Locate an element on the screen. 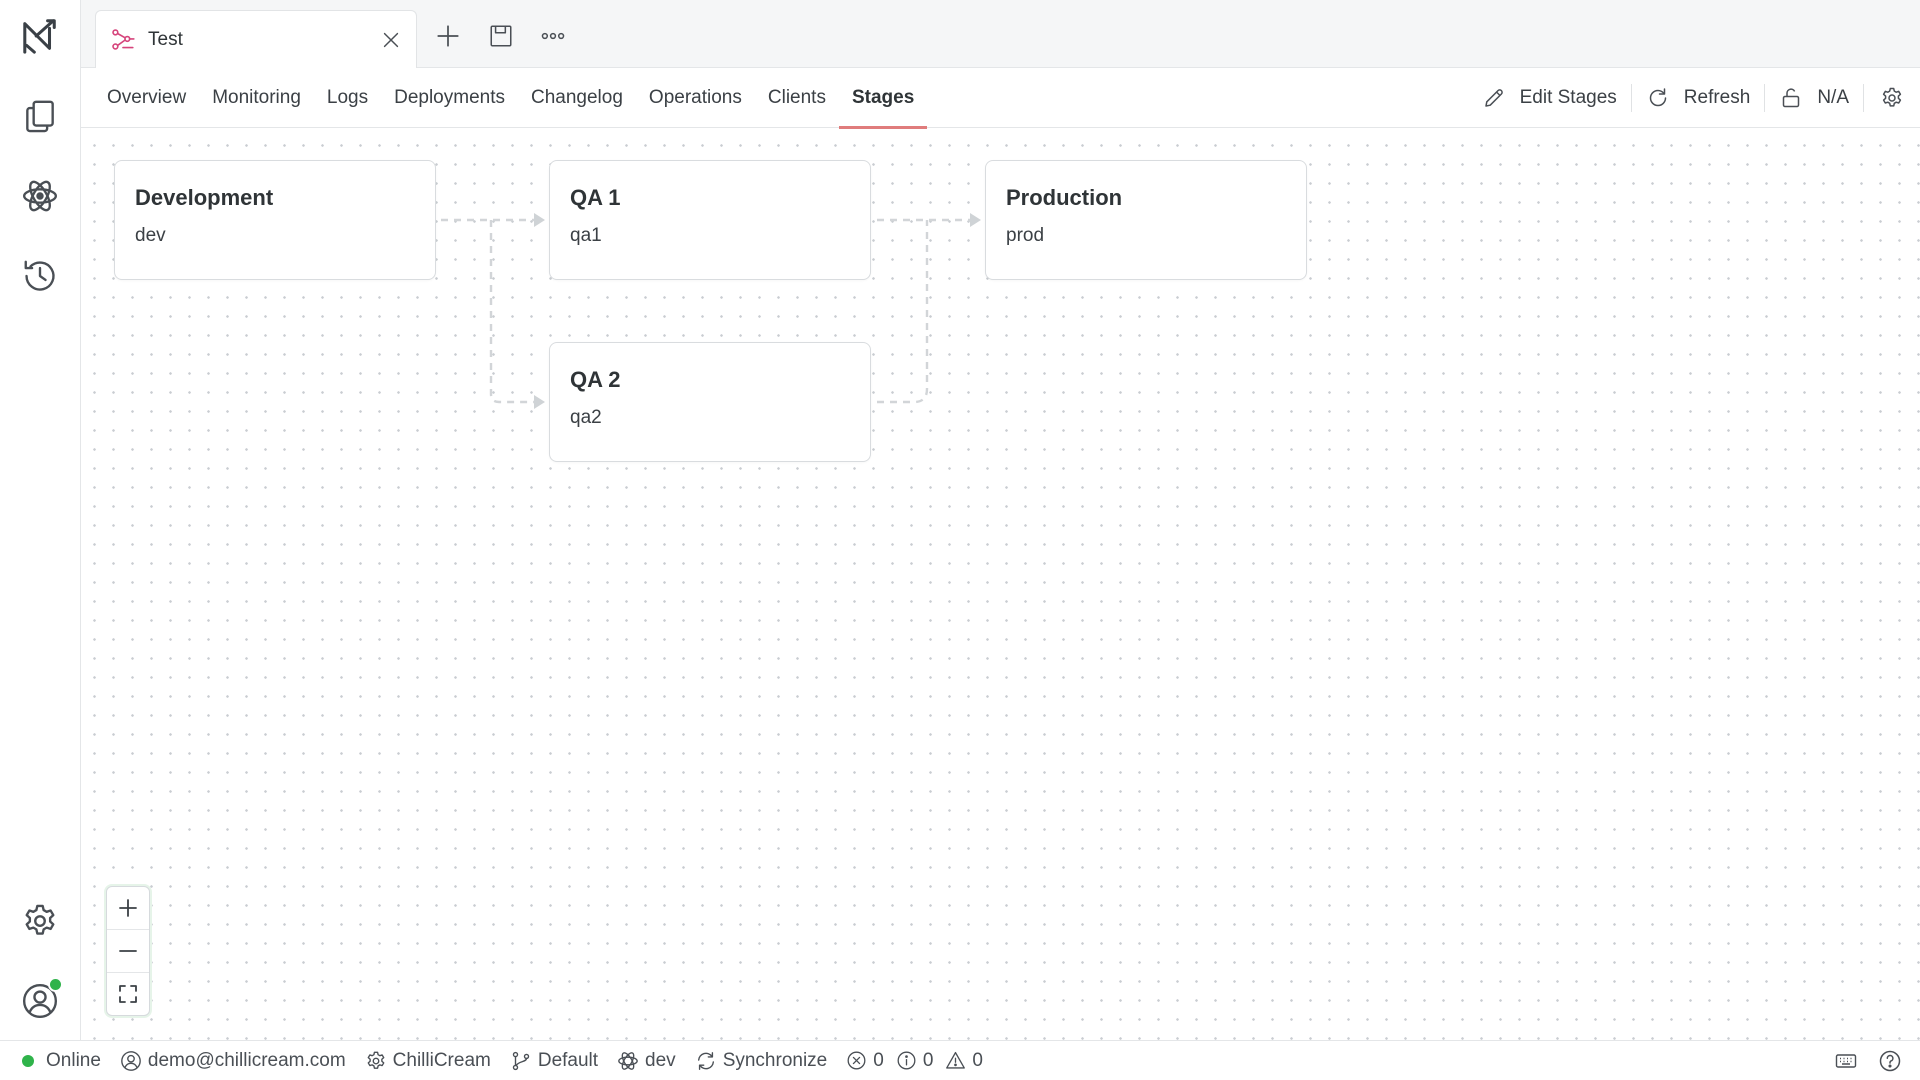 This screenshot has height=1080, width=1920. zoom-out-button is located at coordinates (128, 950).